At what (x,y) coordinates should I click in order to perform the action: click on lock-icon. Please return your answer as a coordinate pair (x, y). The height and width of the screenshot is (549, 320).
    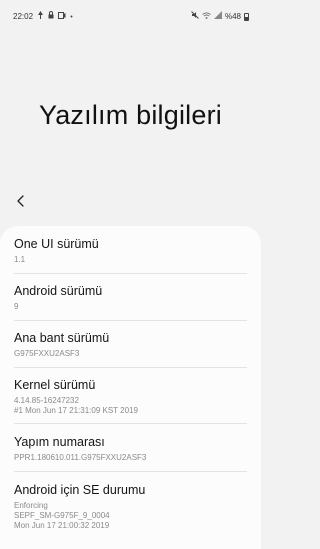
    Looking at the image, I should click on (51, 16).